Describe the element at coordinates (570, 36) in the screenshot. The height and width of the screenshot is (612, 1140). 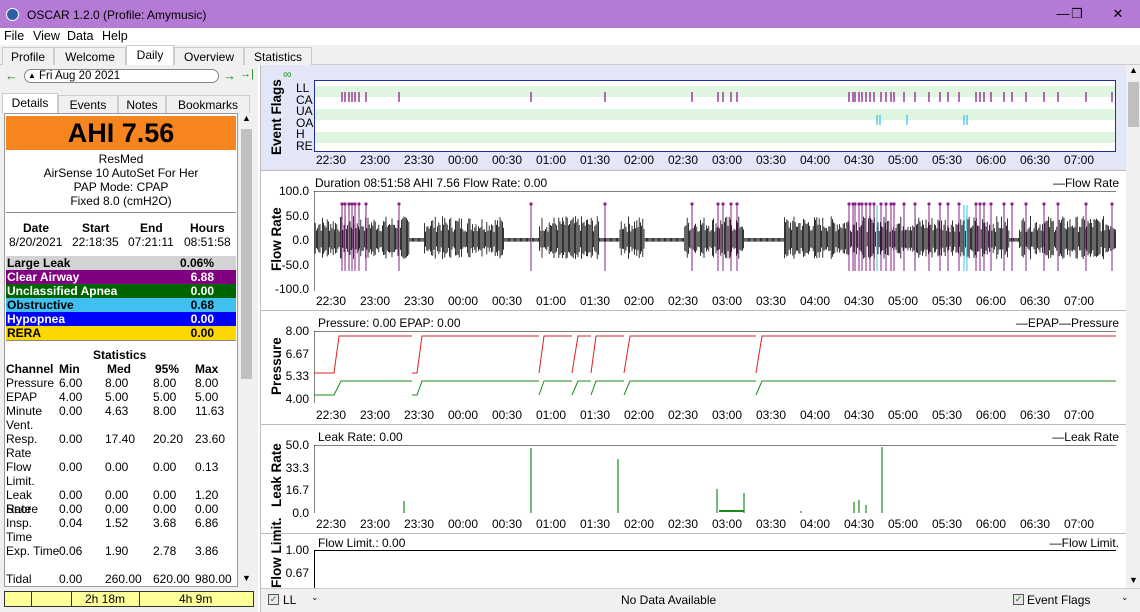
I see `menu-bar: File View Data Help` at that location.